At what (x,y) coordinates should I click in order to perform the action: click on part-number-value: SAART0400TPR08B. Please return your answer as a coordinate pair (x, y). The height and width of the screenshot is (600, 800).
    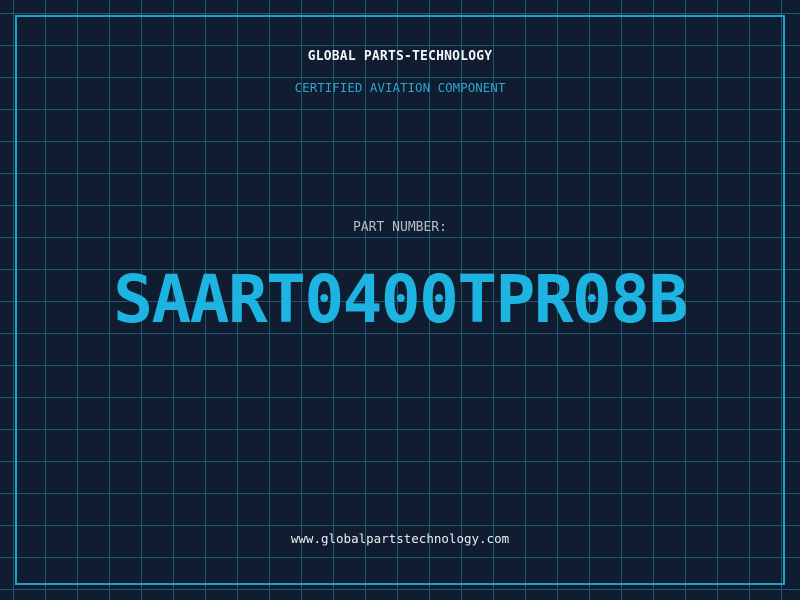
    Looking at the image, I should click on (400, 299).